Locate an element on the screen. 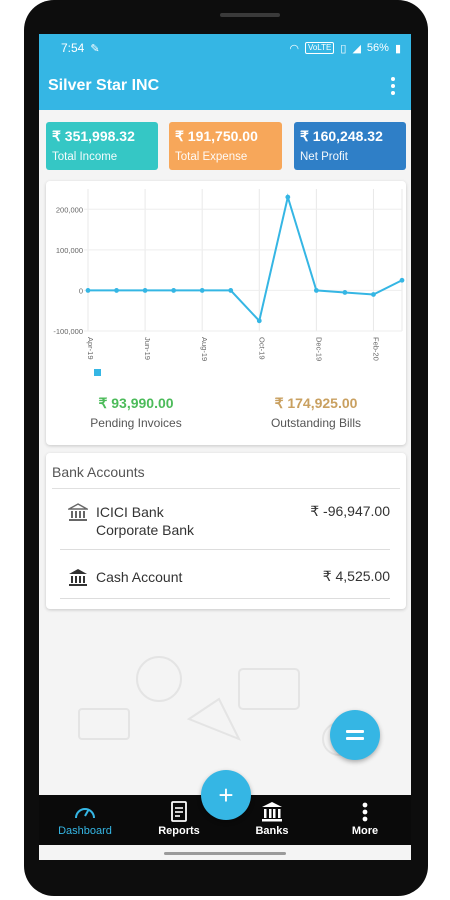 The image size is (450, 900). calculator-icon is located at coordinates (355, 735).